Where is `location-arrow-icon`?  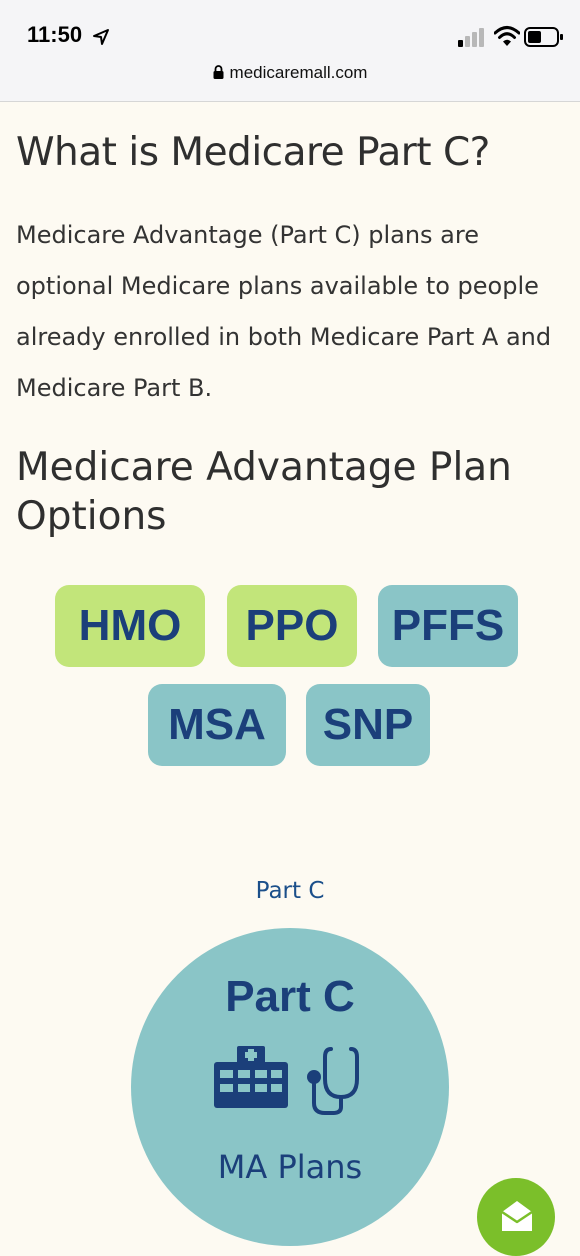
location-arrow-icon is located at coordinates (101, 37).